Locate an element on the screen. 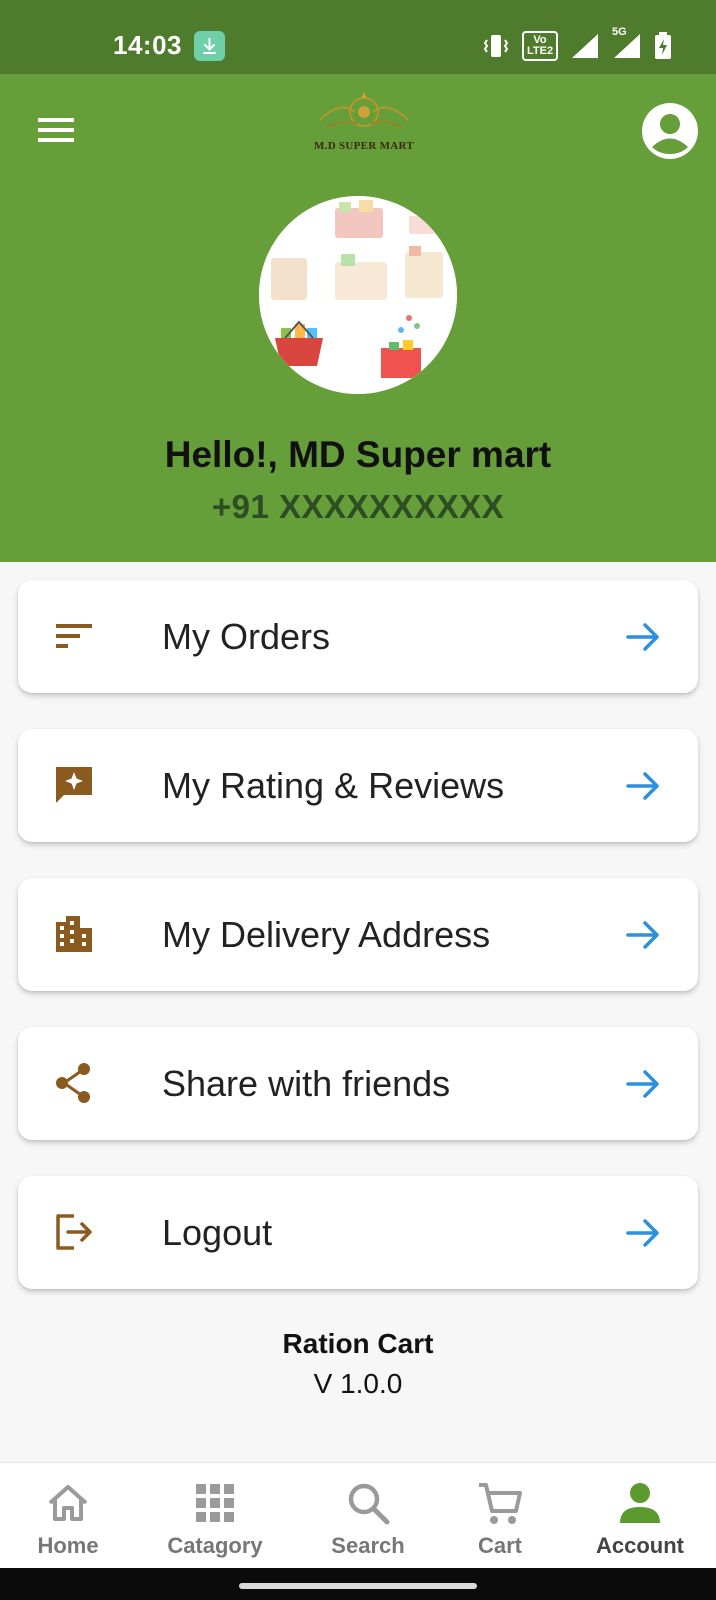 The height and width of the screenshot is (1600, 716). greeting-text: Hello!, MD Super mart is located at coordinates (358, 454).